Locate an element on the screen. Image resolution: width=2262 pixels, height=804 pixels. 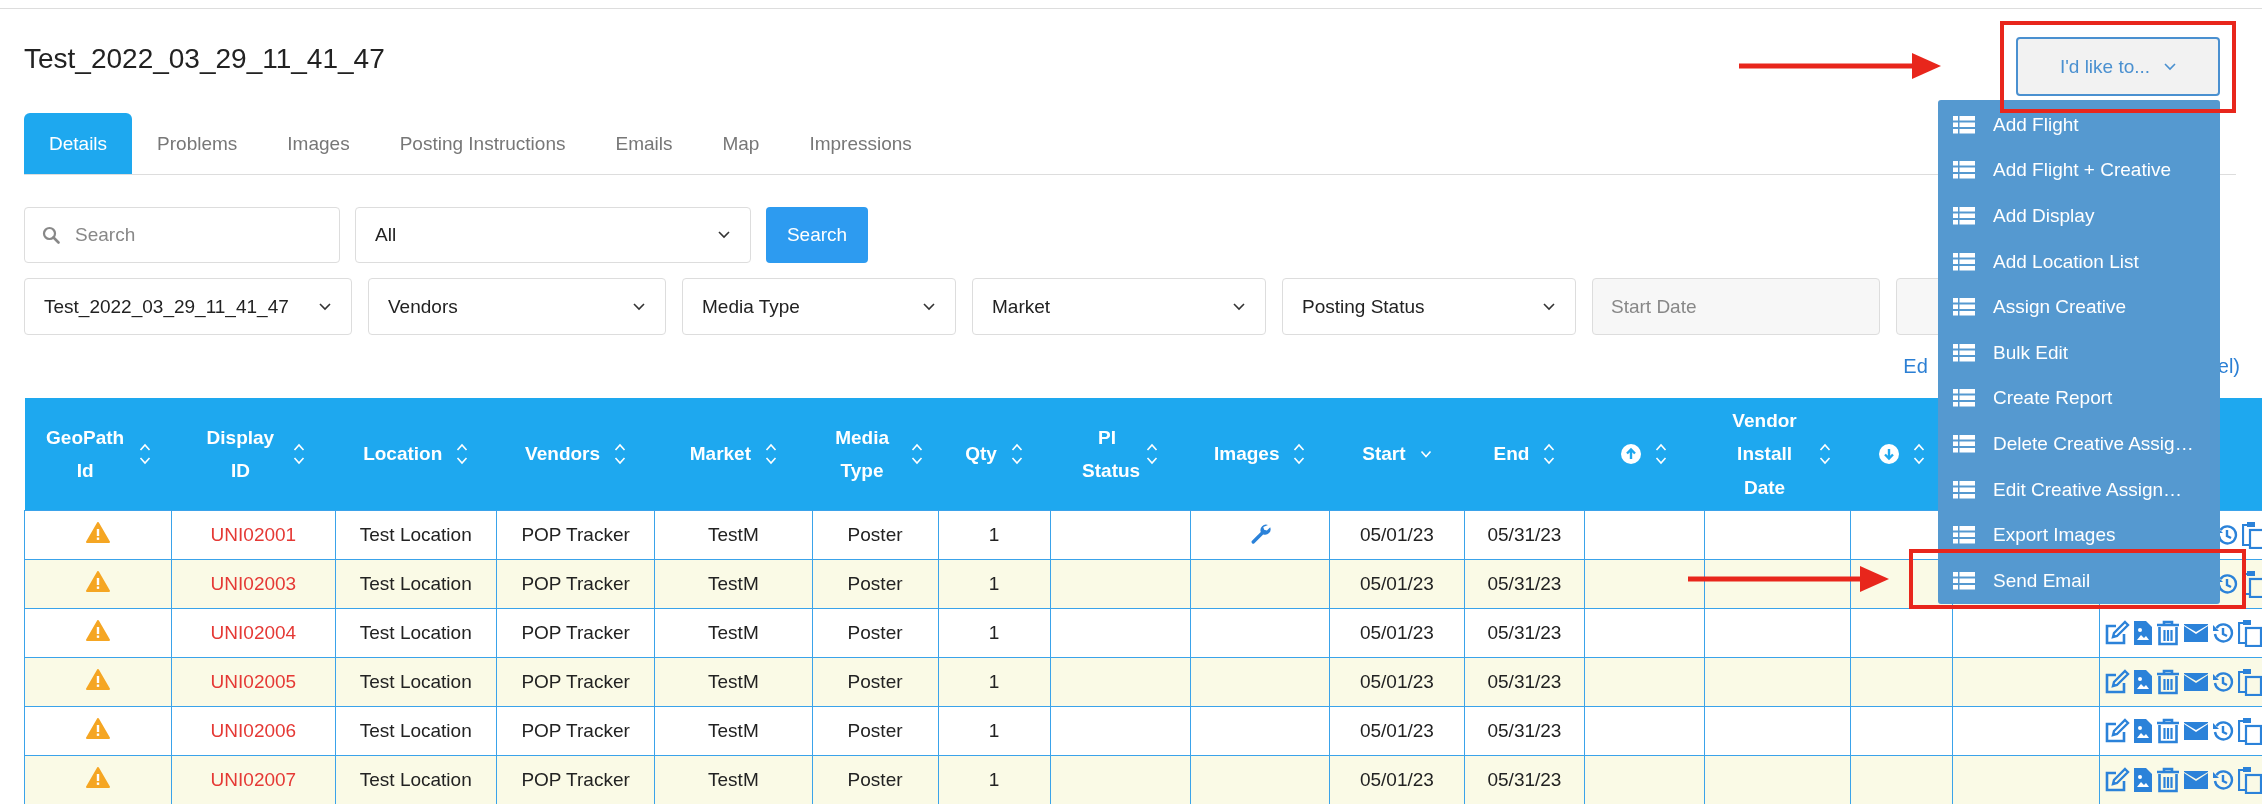
column-header: GeoPath Id is located at coordinates (98, 454).